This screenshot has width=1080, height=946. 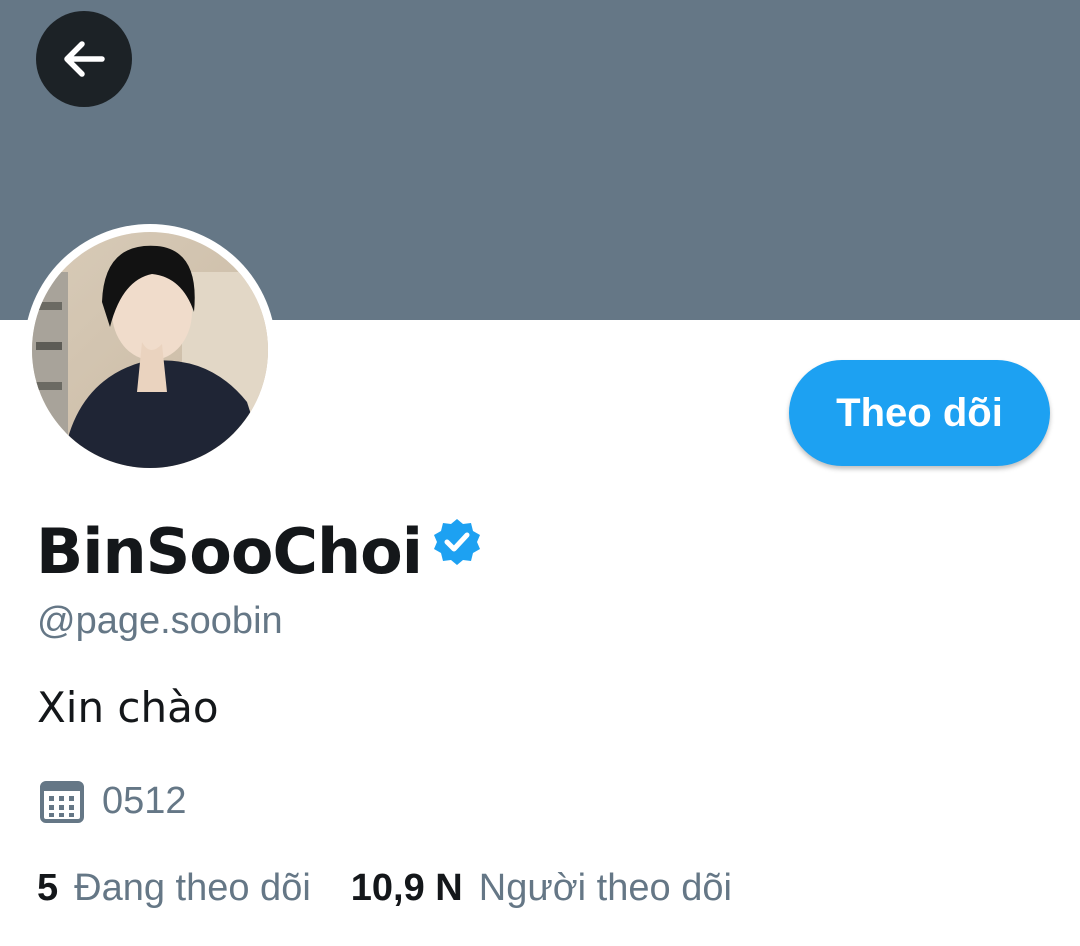 I want to click on display-name-row: BinSooChoi, so click(x=259, y=552).